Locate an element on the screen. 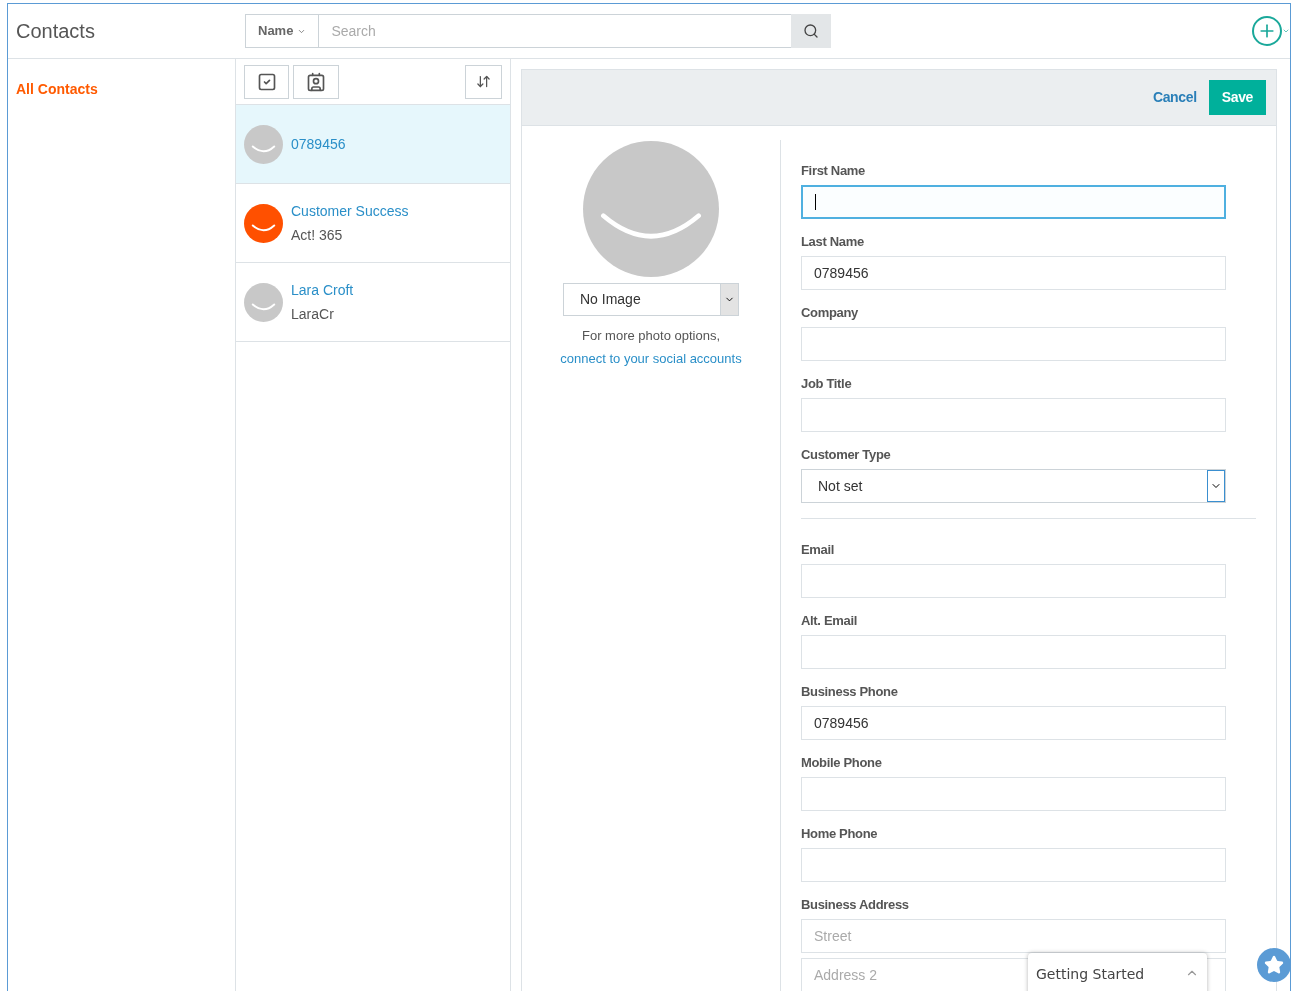 This screenshot has width=1293, height=991. cancel-button: Cancel is located at coordinates (1174, 97).